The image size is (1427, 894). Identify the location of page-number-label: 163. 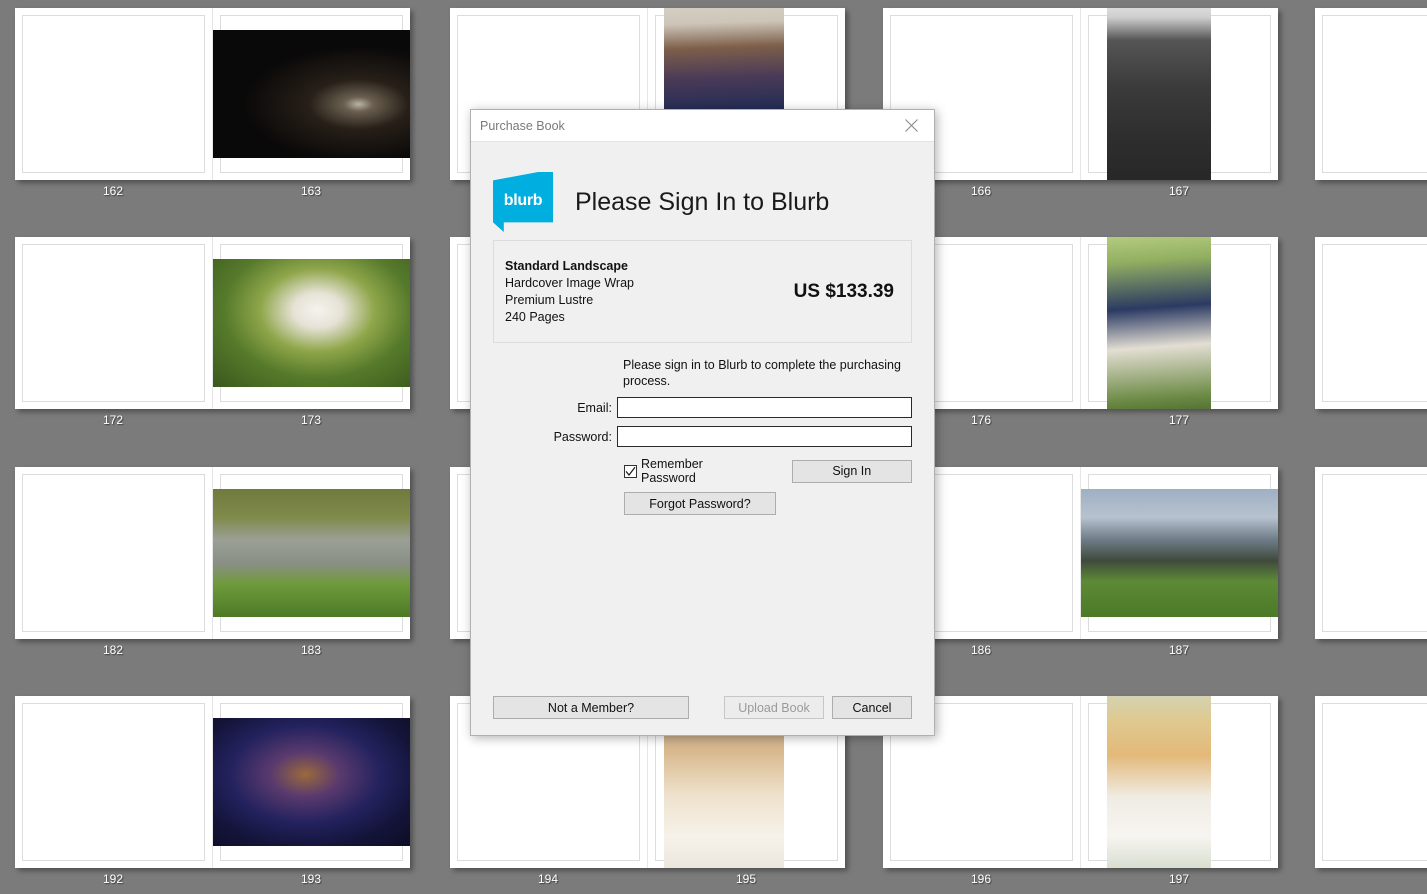
(311, 191).